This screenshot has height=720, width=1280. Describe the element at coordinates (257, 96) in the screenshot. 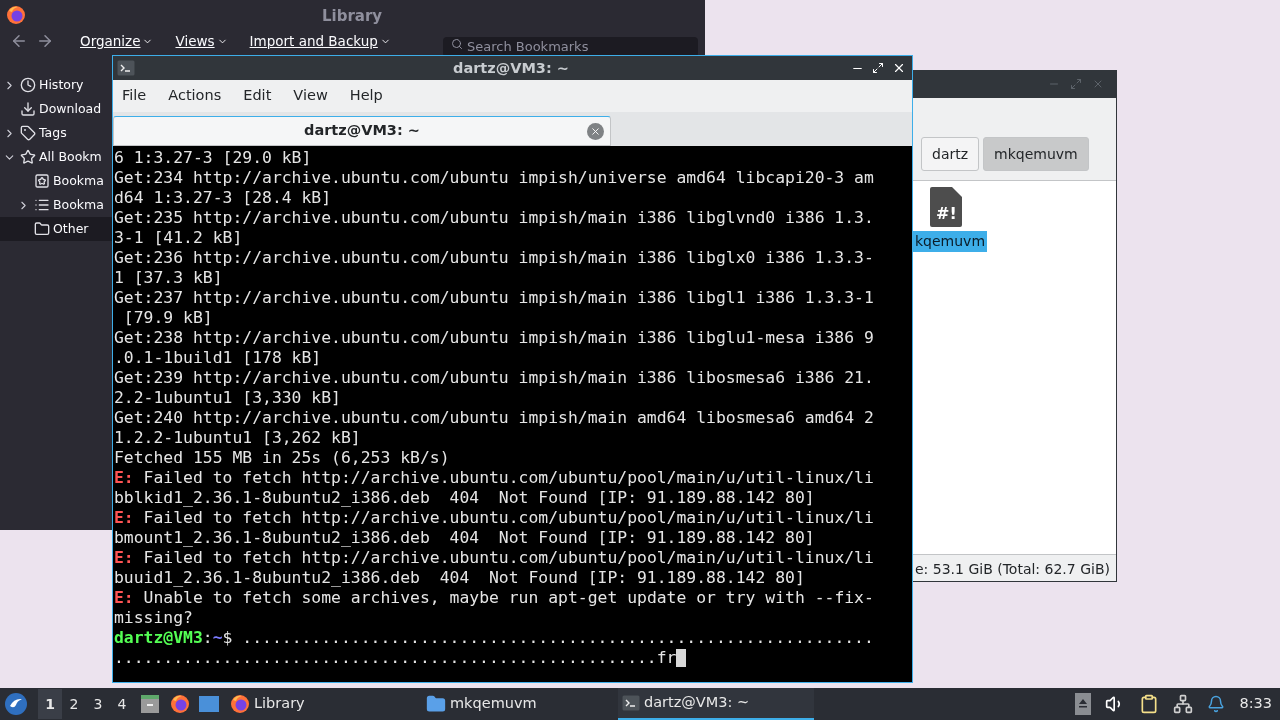

I see `menu-item: Edit` at that location.